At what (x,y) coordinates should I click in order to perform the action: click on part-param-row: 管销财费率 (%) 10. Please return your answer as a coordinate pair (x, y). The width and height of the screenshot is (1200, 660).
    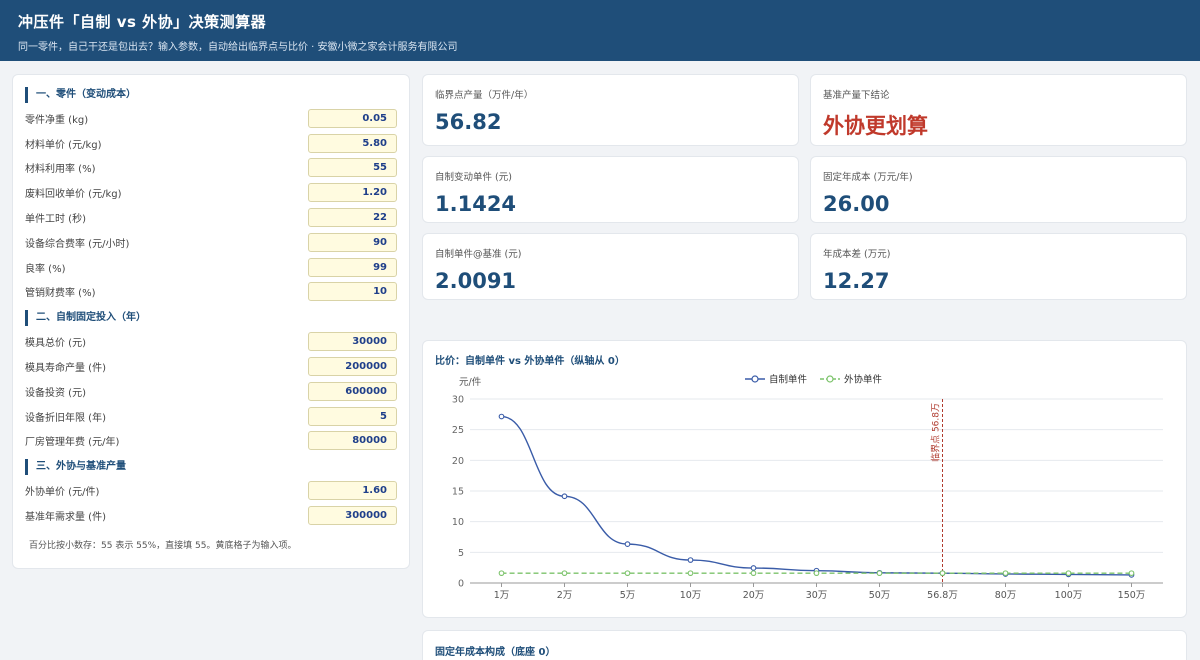
    Looking at the image, I should click on (211, 292).